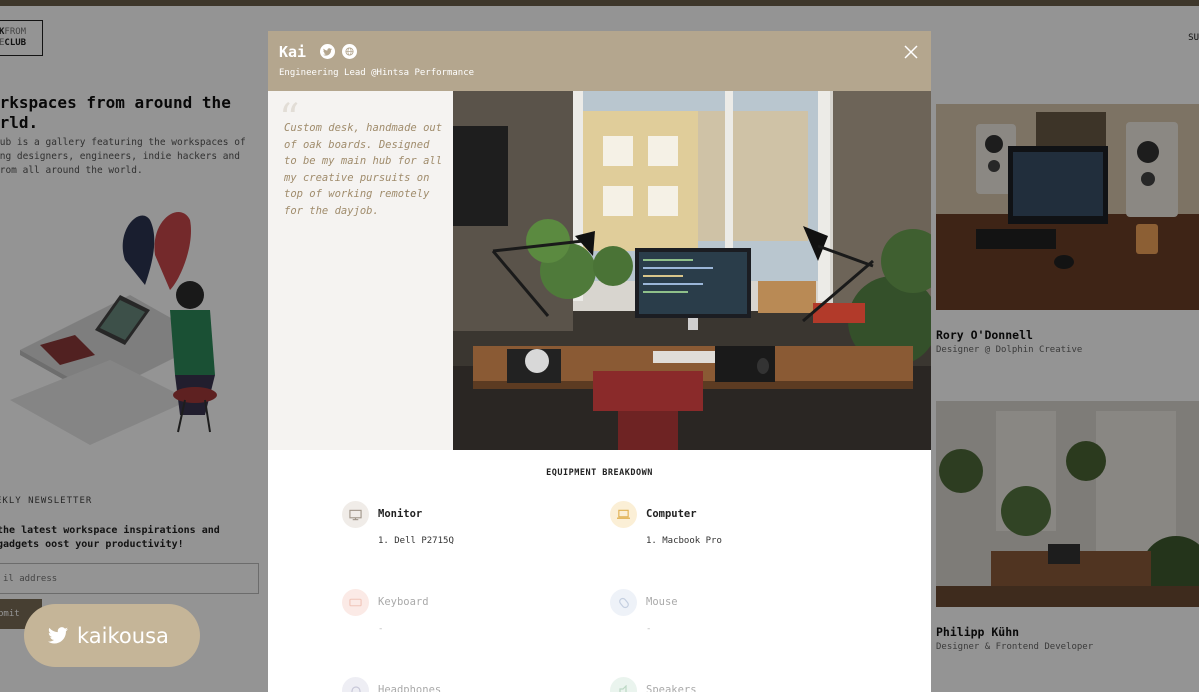 This screenshot has width=1199, height=692. I want to click on modal-header: Kai Engineering Lead @Hintsa Performance, so click(599, 61).